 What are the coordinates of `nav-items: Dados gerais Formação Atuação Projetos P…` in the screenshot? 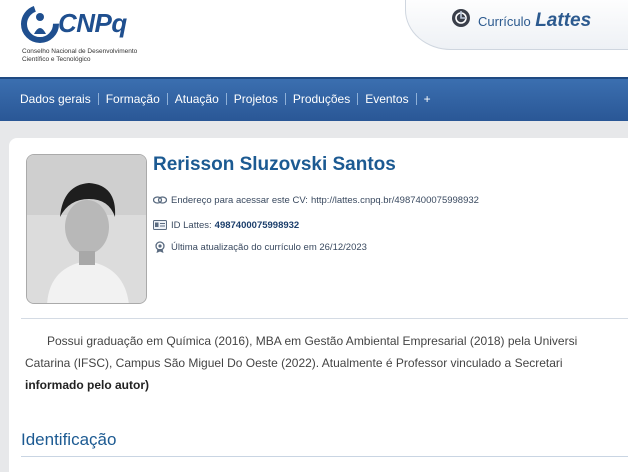 It's located at (225, 99).